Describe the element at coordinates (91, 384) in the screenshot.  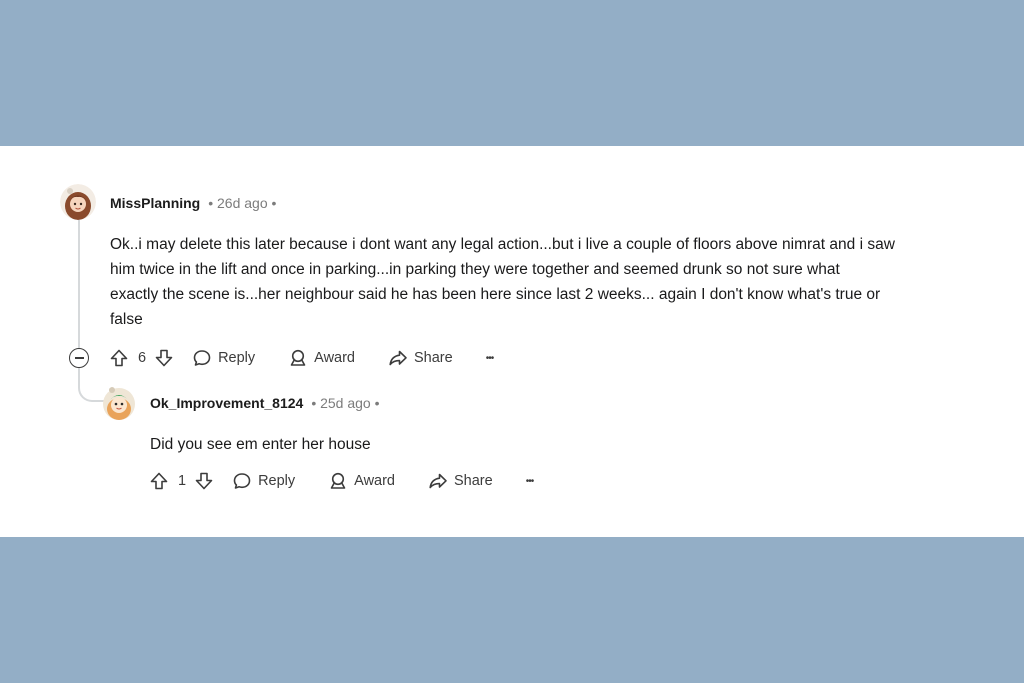
I see `thread-curve` at that location.